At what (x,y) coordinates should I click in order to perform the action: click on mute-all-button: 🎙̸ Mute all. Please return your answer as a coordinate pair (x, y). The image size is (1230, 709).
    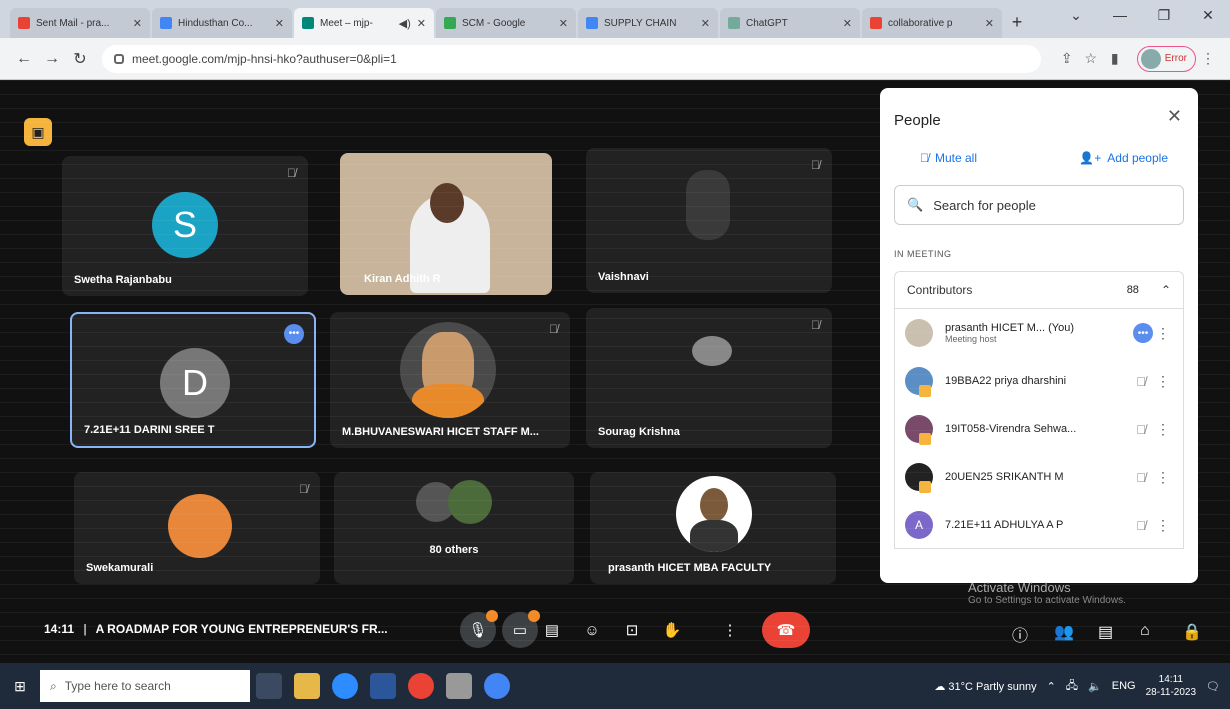
    Looking at the image, I should click on (948, 158).